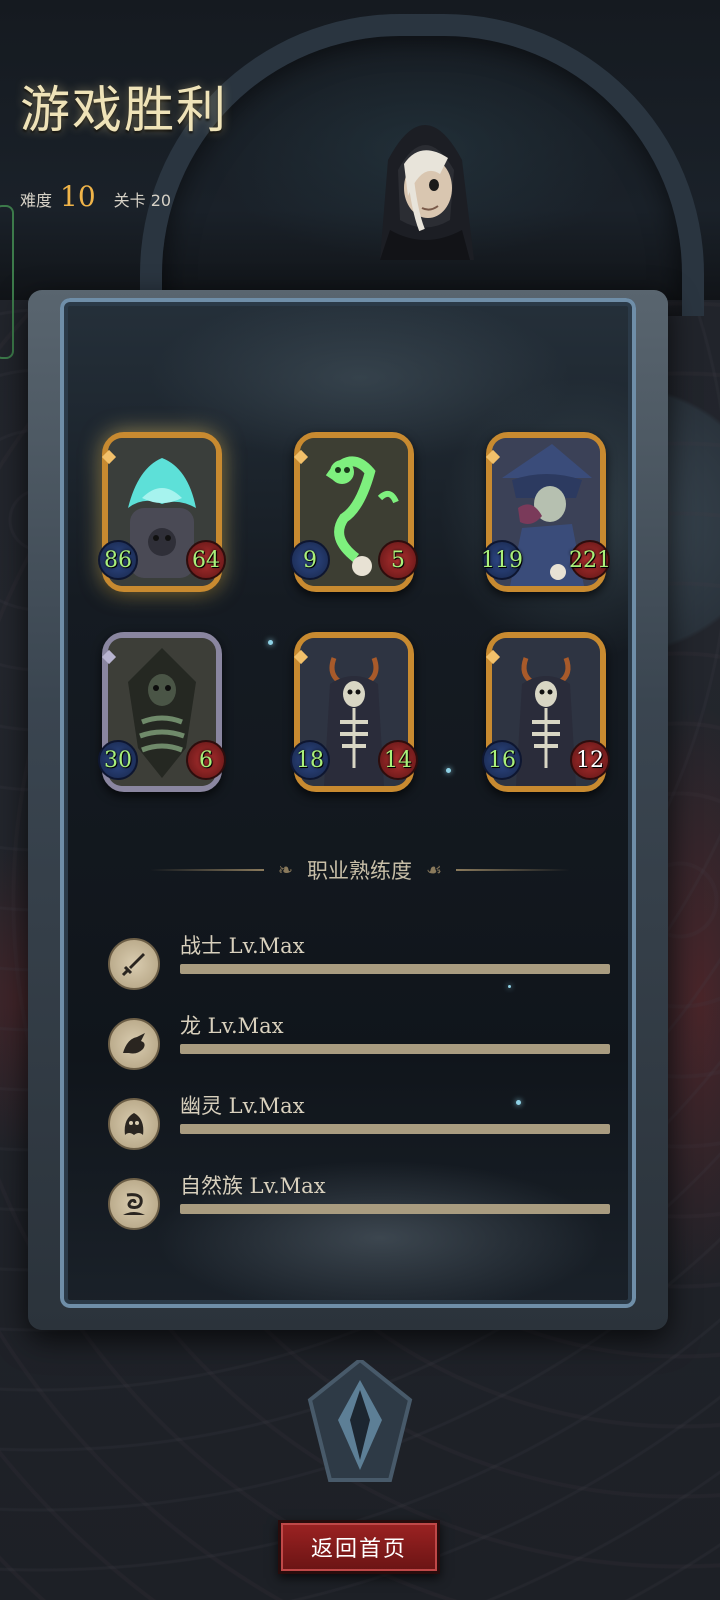 Image resolution: width=720 pixels, height=1600 pixels. Describe the element at coordinates (360, 1421) in the screenshot. I see `gate-ornament` at that location.